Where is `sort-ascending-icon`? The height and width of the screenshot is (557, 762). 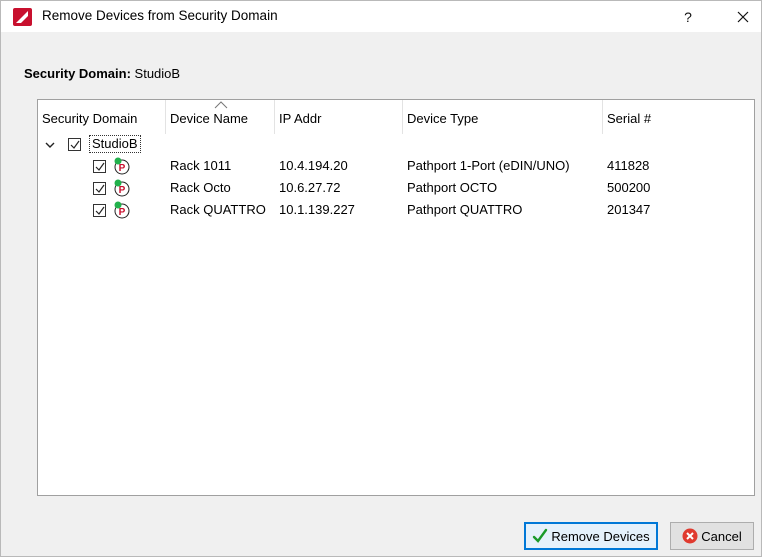 sort-ascending-icon is located at coordinates (221, 105).